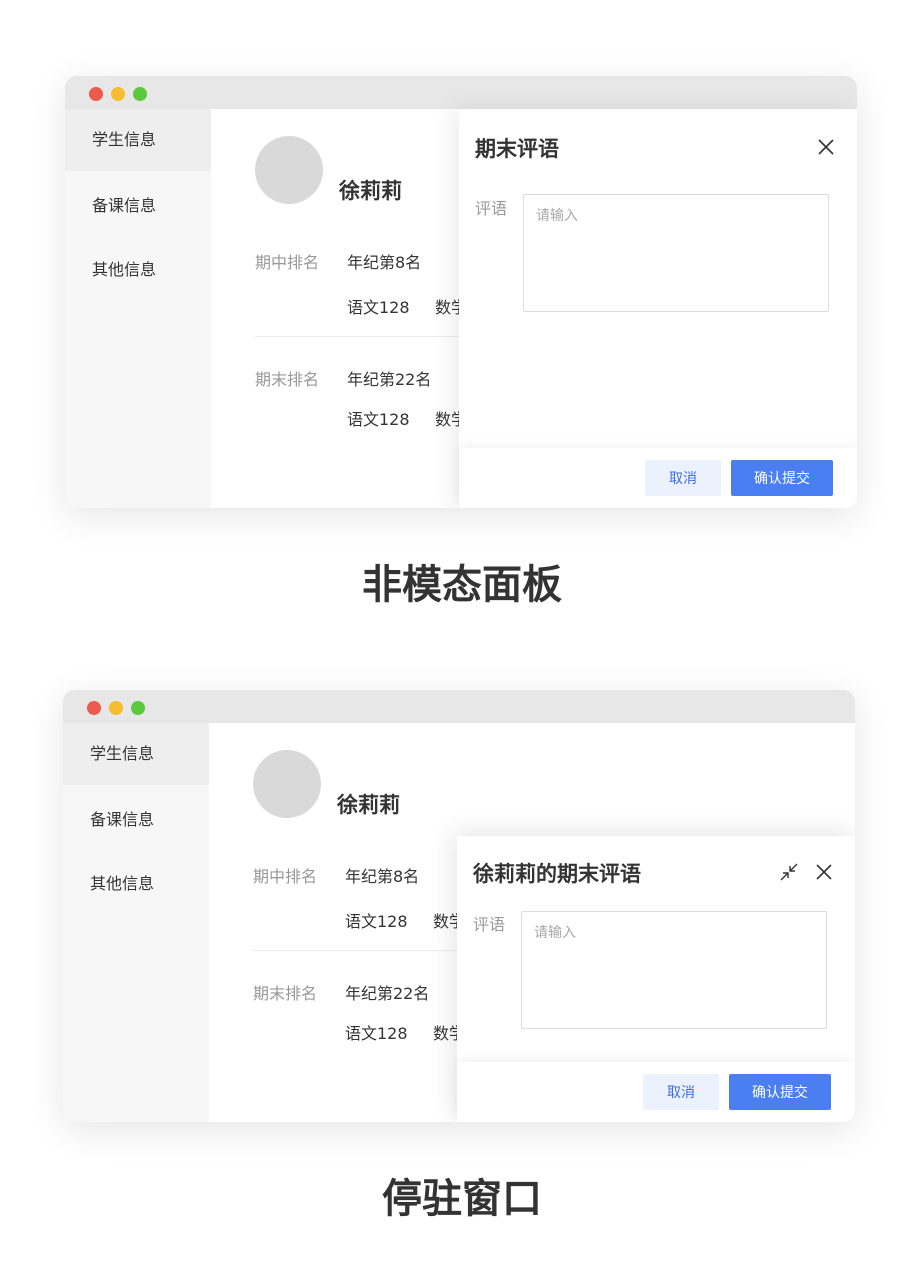 The width and height of the screenshot is (924, 1280). I want to click on panel-title: 徐莉莉的期末评语, so click(557, 874).